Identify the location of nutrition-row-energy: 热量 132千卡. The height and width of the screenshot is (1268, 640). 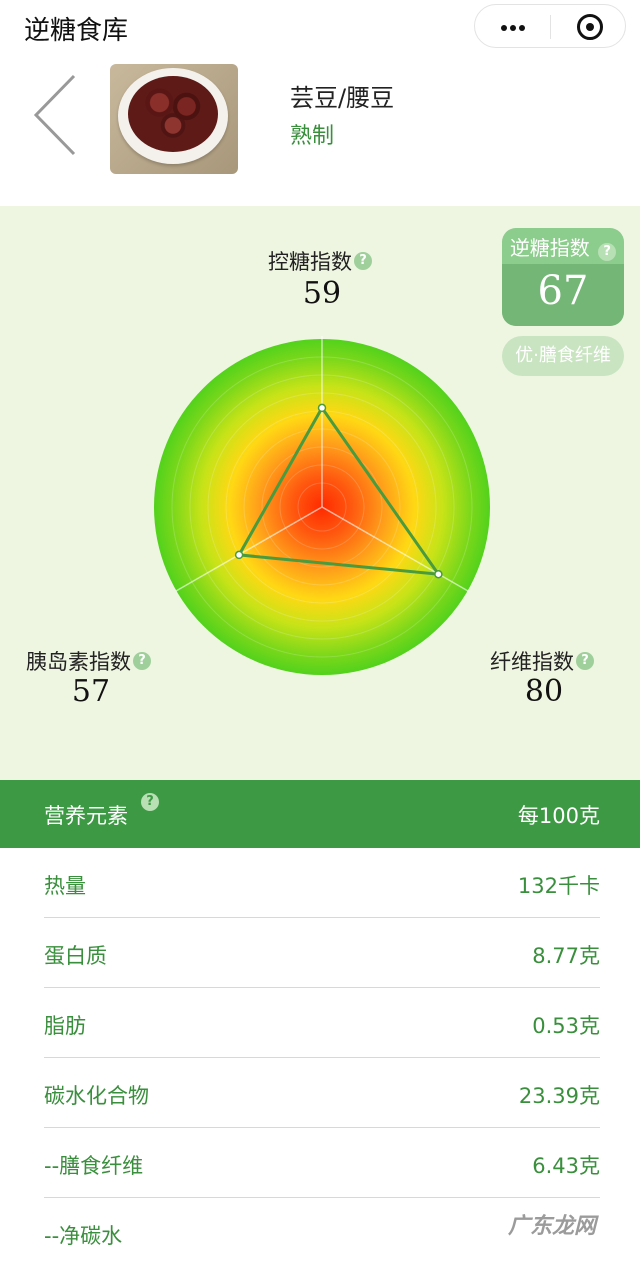
(320, 883).